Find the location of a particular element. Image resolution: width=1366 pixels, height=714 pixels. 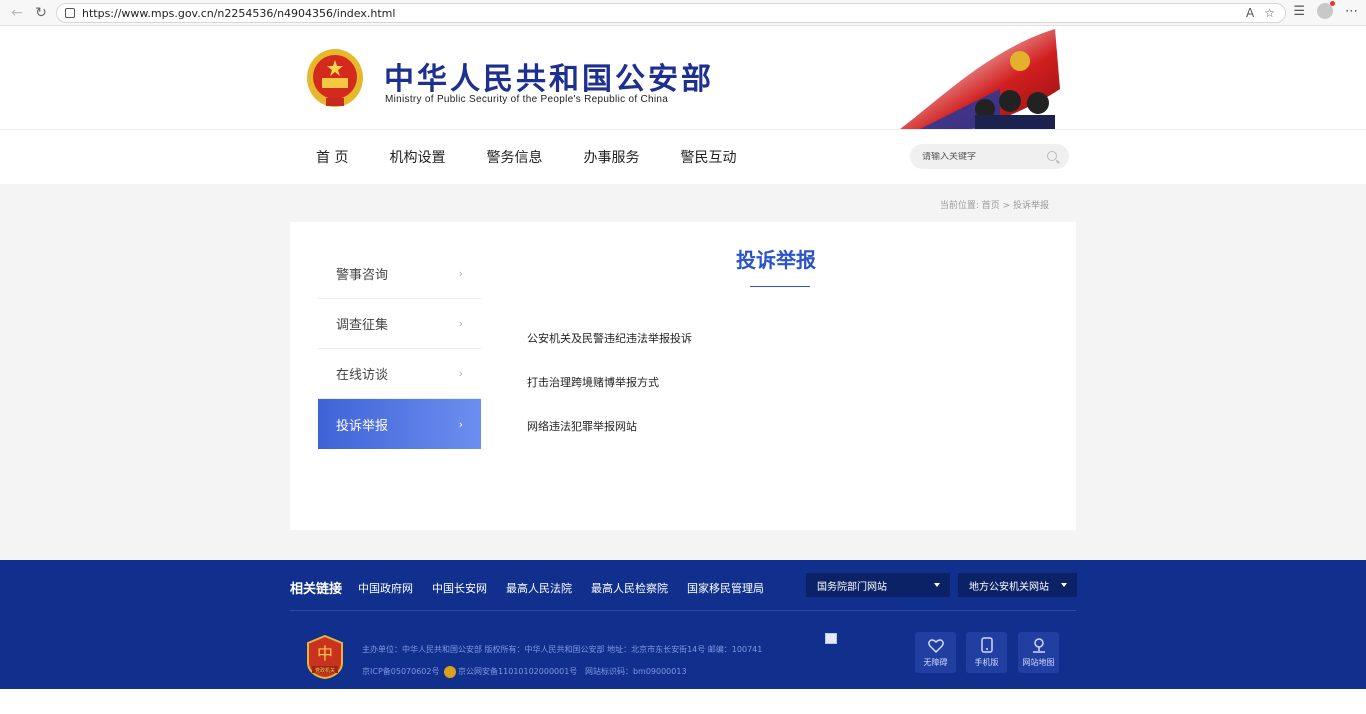

refresh-icon: ↻ is located at coordinates (41, 13).